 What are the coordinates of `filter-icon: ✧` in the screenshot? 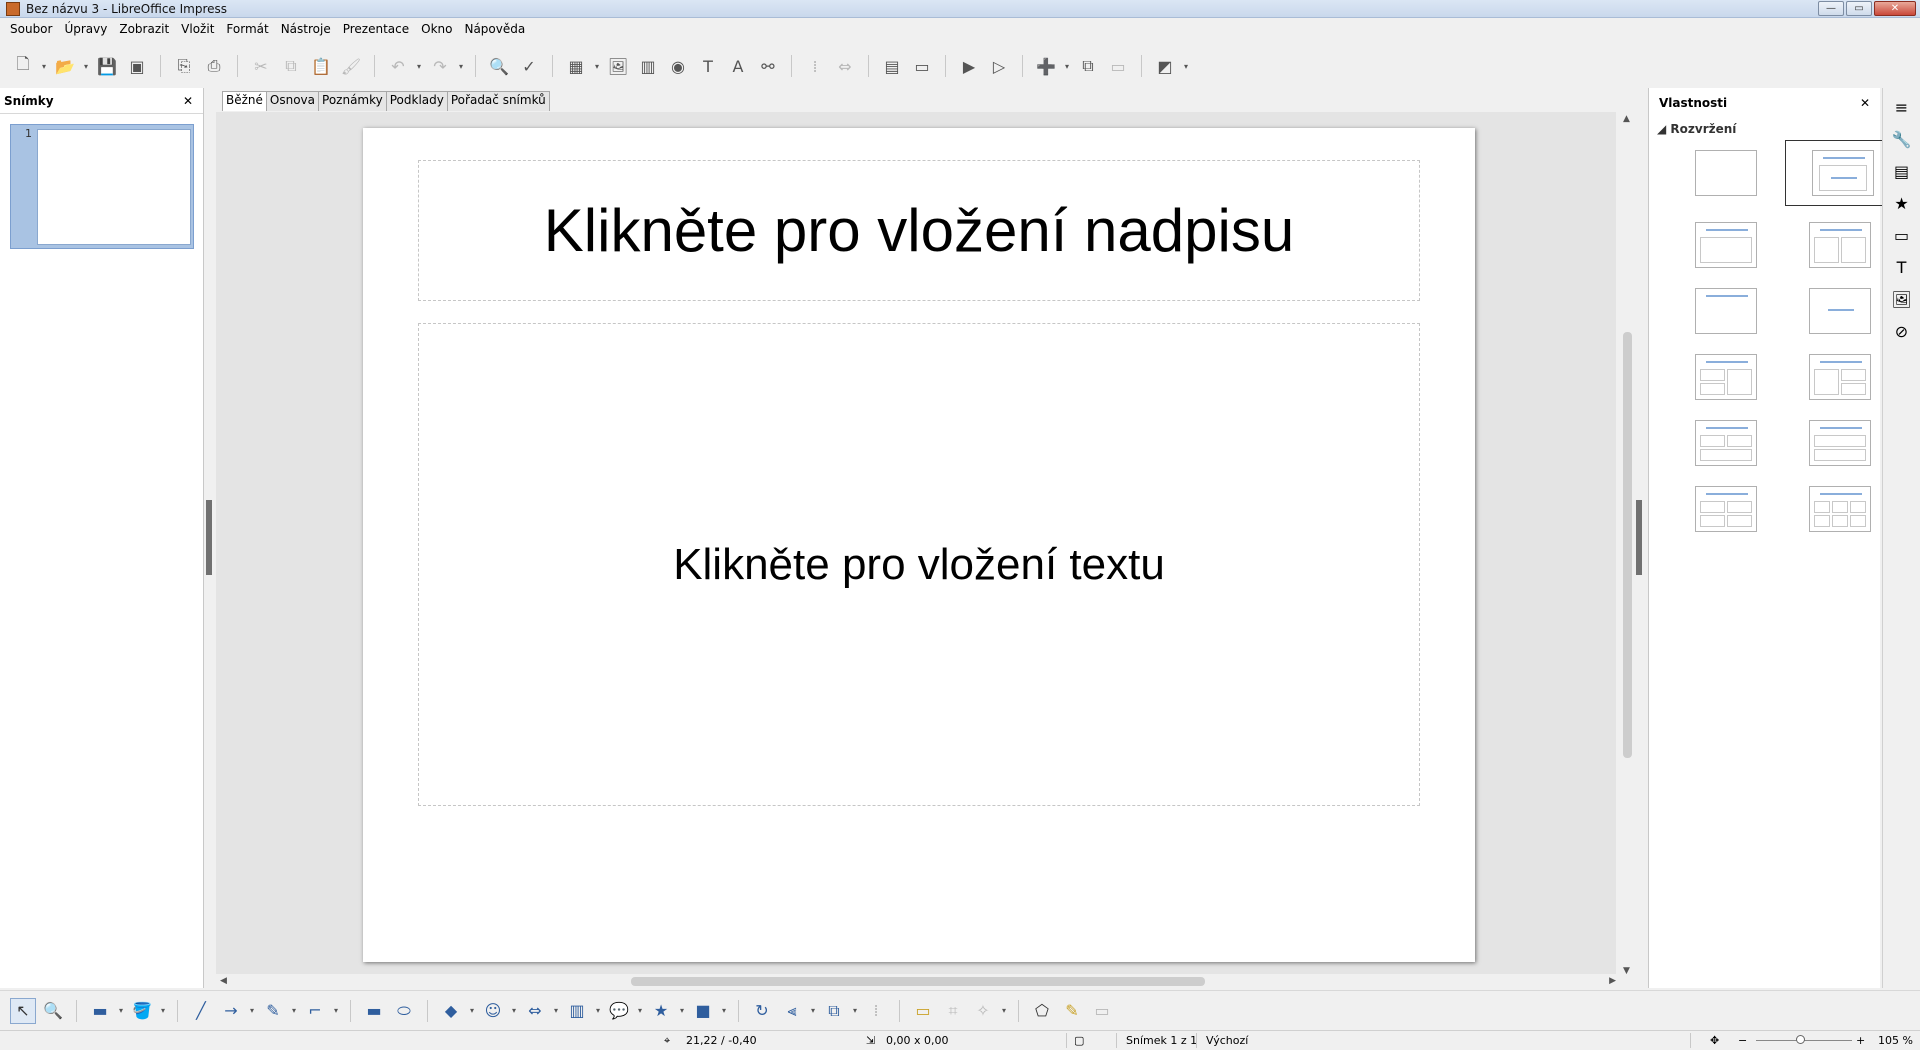 It's located at (983, 1011).